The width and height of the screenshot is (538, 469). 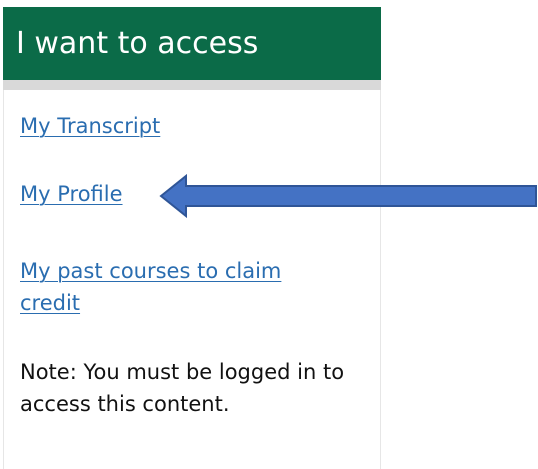 What do you see at coordinates (71, 194) in the screenshot?
I see `my-profile-link: My Profile` at bounding box center [71, 194].